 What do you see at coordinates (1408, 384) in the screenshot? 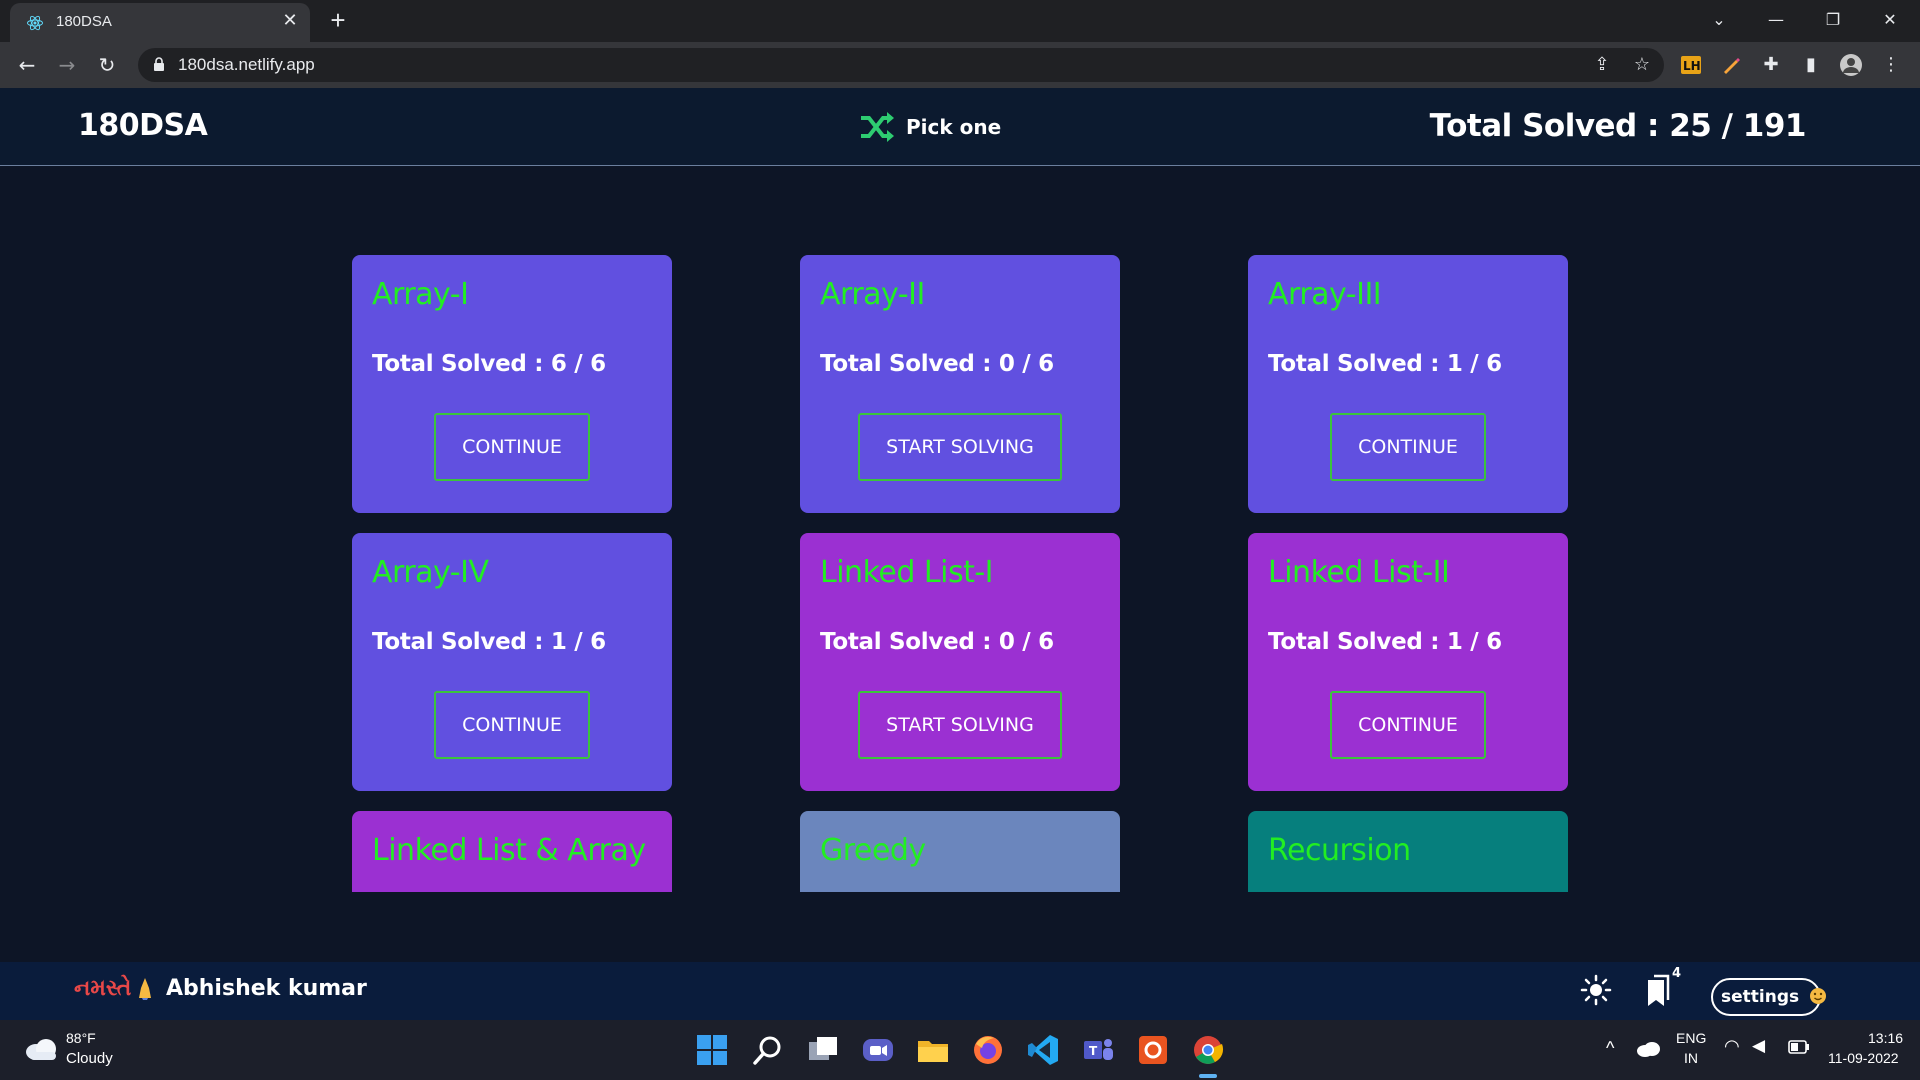
I see `topic-card-array-3: Array-III Total Solved : 1 / 6 CONTINUE` at bounding box center [1408, 384].